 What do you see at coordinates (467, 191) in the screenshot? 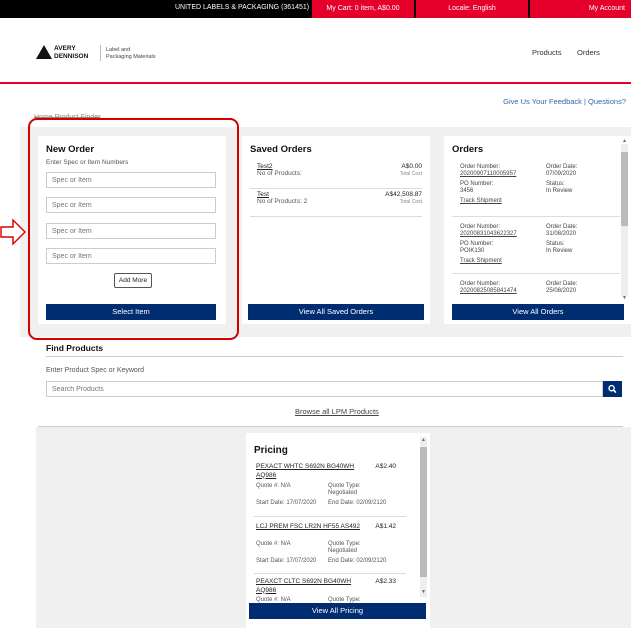
I see `po-number: 3456` at bounding box center [467, 191].